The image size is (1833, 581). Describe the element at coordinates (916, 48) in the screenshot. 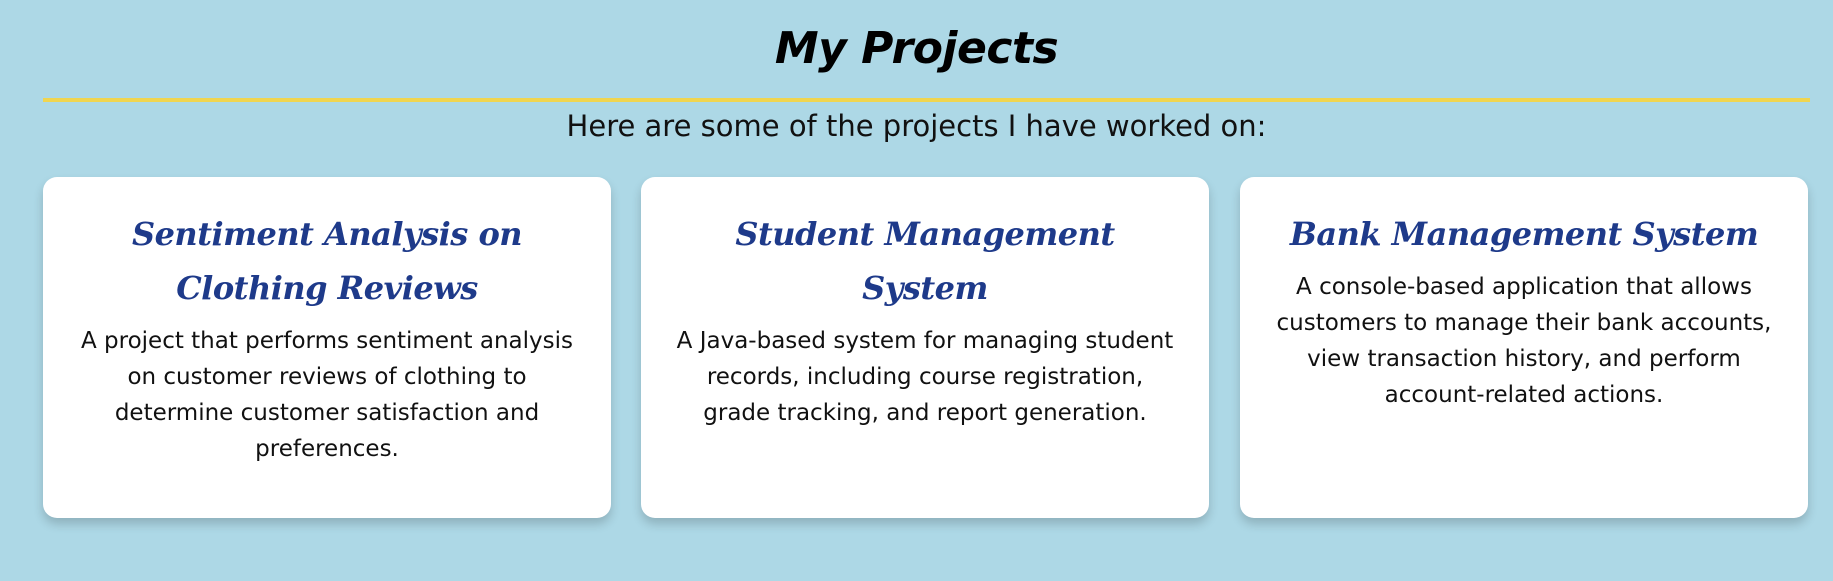

I see `section-title: My Projects` at that location.